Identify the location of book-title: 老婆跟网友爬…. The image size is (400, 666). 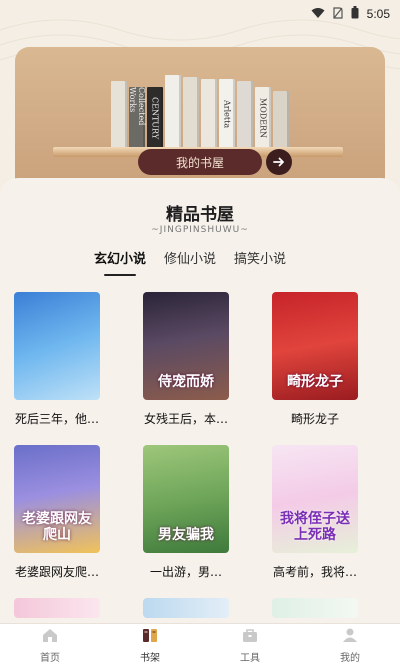
(57, 571).